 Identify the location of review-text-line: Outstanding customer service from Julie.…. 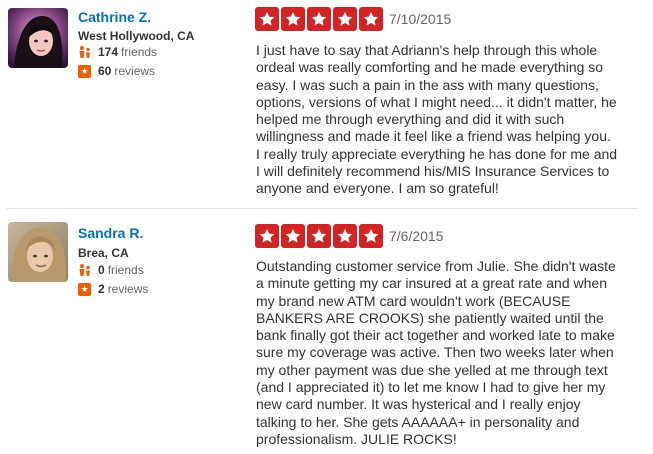
(436, 266).